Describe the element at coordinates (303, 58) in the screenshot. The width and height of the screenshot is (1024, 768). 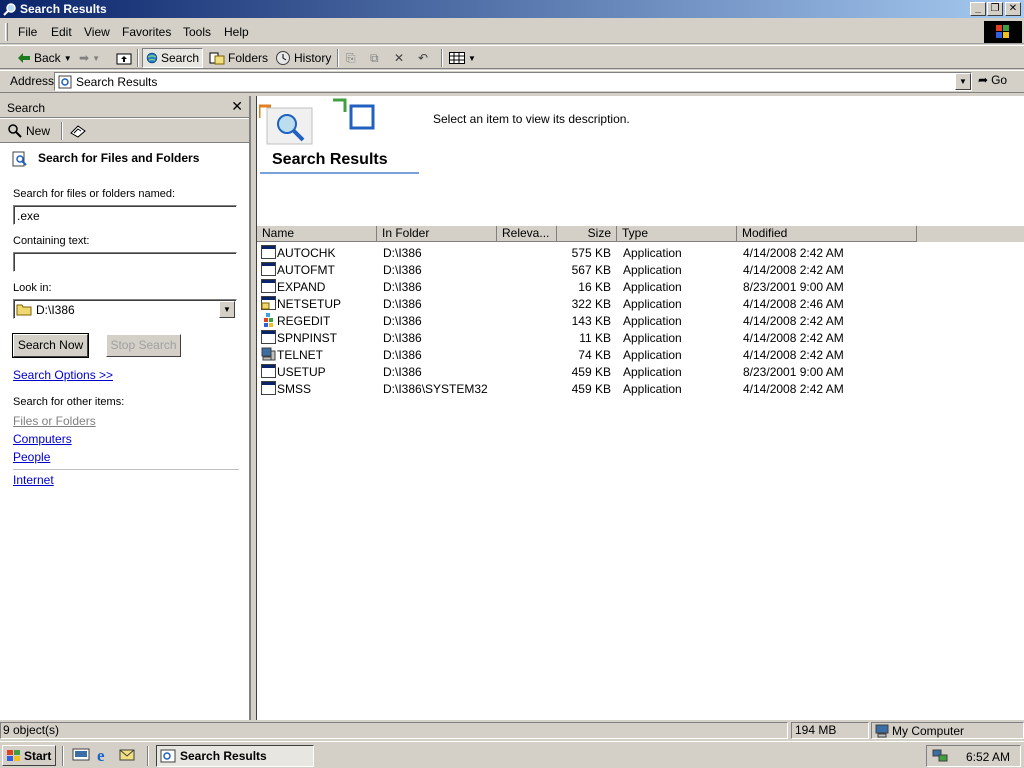
I see `history-button: History` at that location.